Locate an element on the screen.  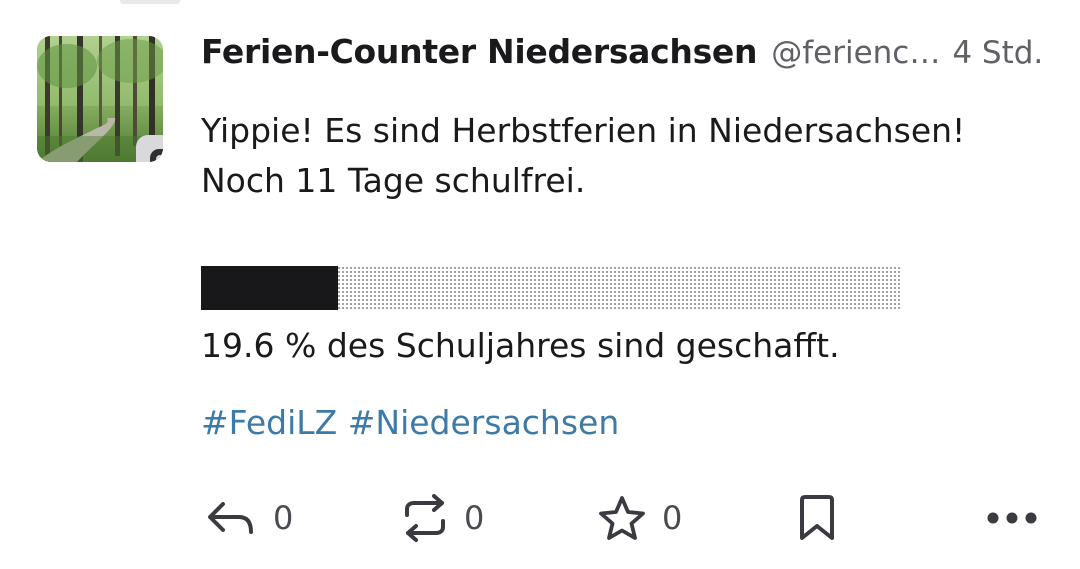
favourite-button: 0 is located at coordinates (640, 518).